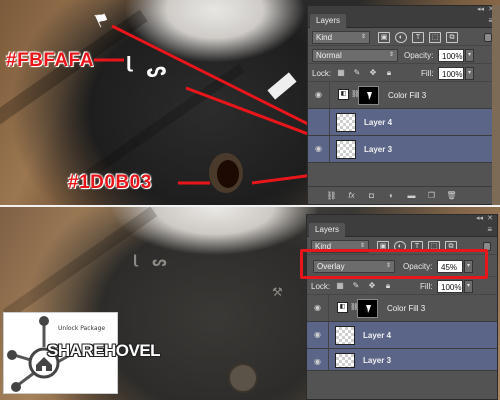 This screenshot has height=400, width=500. What do you see at coordinates (341, 37) in the screenshot?
I see `filter-kind-select: Kind ⇕` at bounding box center [341, 37].